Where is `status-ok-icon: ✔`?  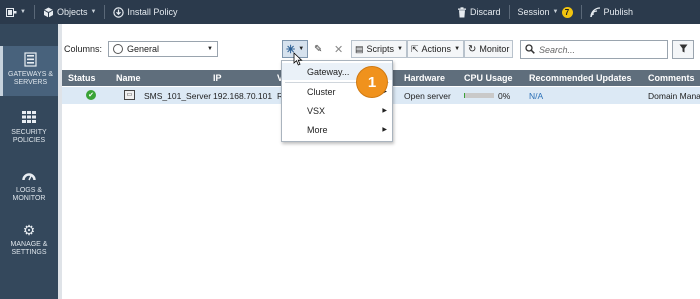 status-ok-icon: ✔ is located at coordinates (91, 95).